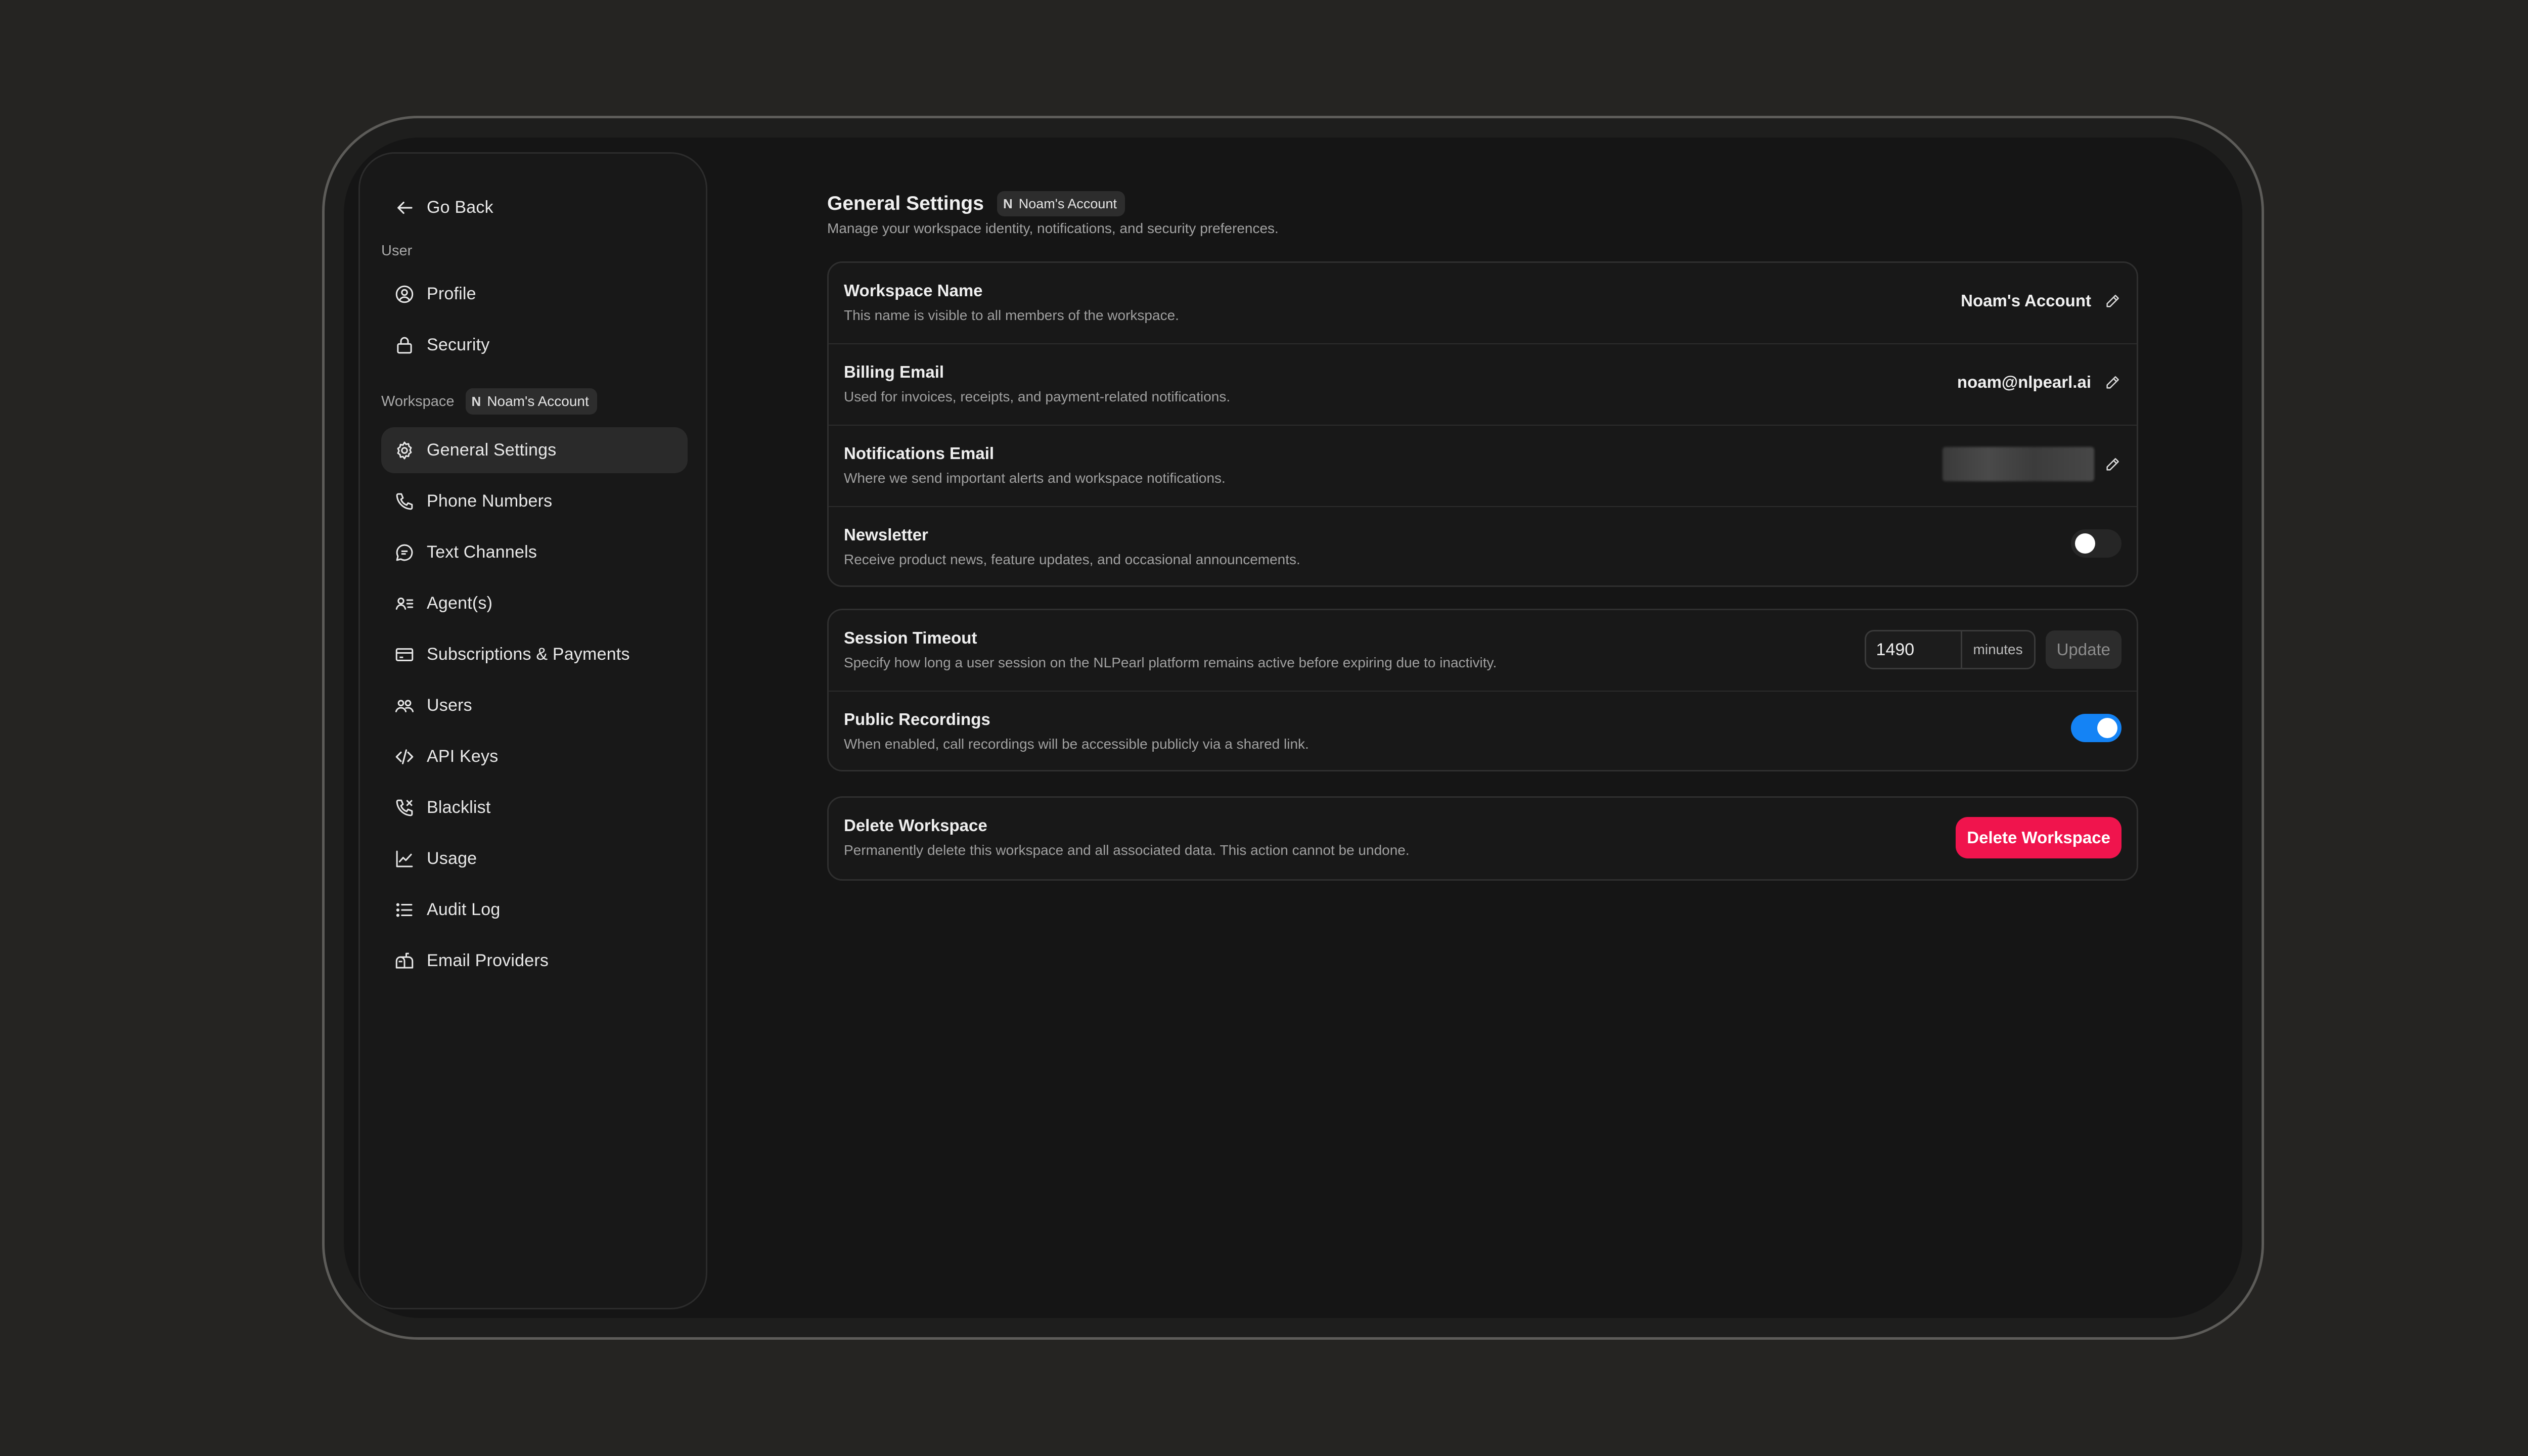  Describe the element at coordinates (1997, 649) in the screenshot. I see `session-timeout-unit: minutes` at that location.